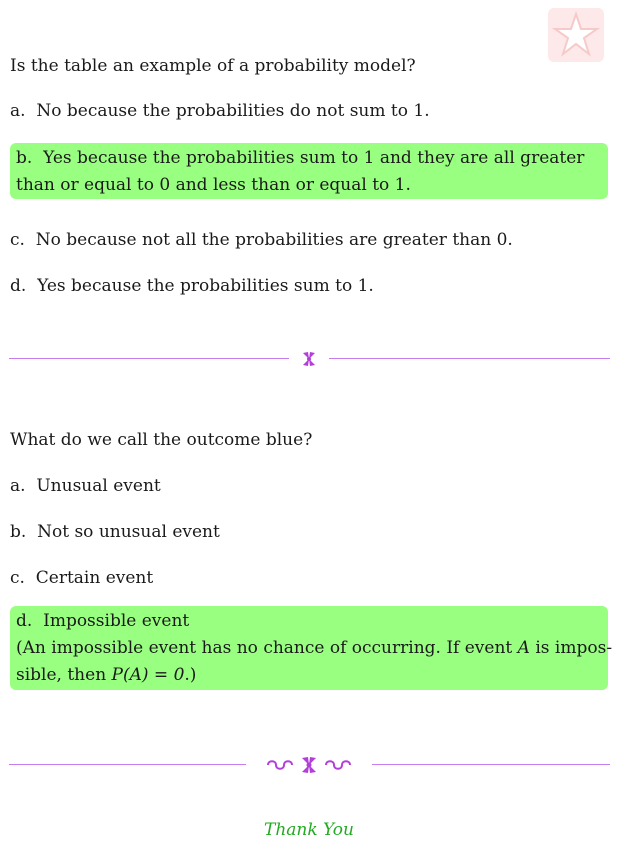 The image size is (618, 846). What do you see at coordinates (106, 675) in the screenshot?
I see `explanation-line-2: sible, then P(A) = 0.)` at bounding box center [106, 675].